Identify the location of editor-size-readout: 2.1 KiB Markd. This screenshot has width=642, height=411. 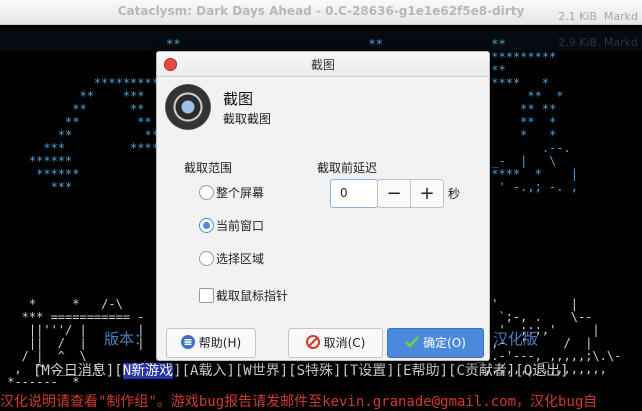
(598, 16).